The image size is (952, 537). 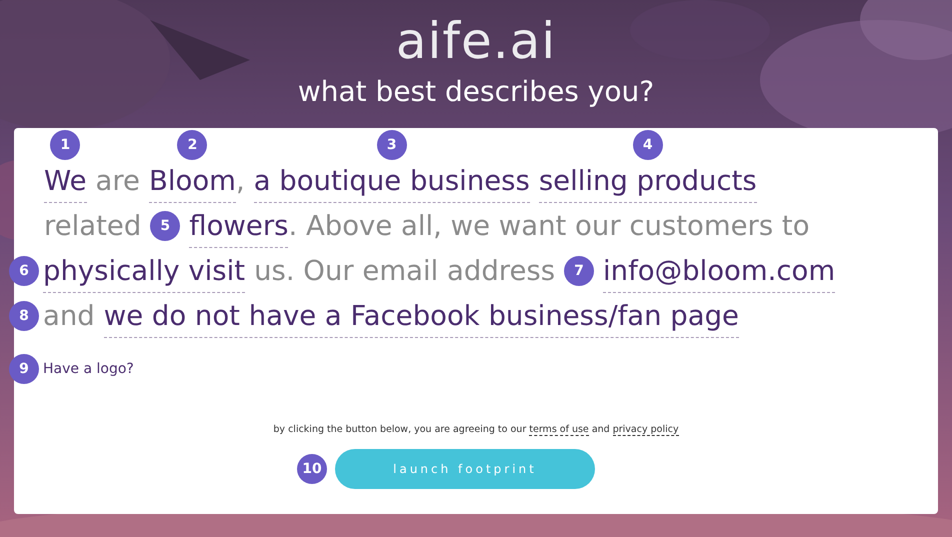 What do you see at coordinates (559, 430) in the screenshot?
I see `terms-link: terms of use` at bounding box center [559, 430].